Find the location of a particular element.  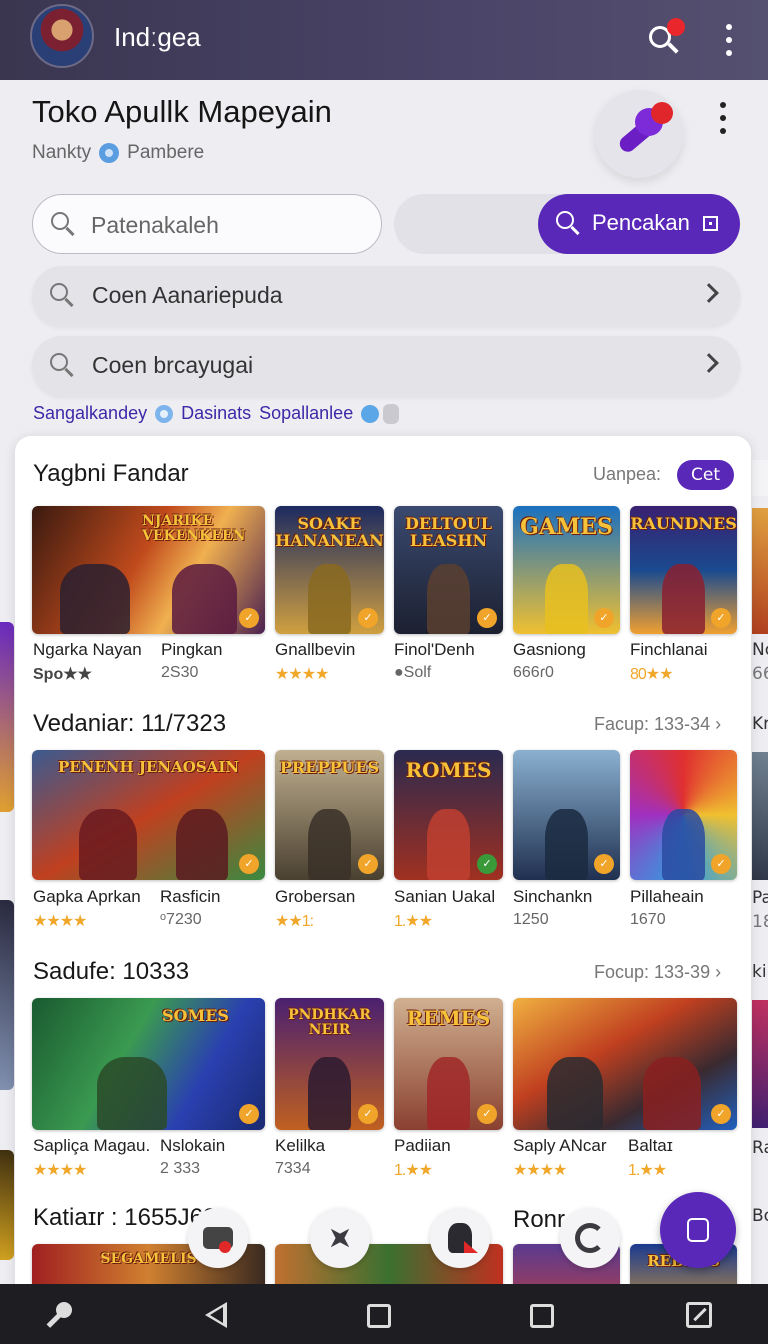

game-rating: ★★1: is located at coordinates (294, 921).